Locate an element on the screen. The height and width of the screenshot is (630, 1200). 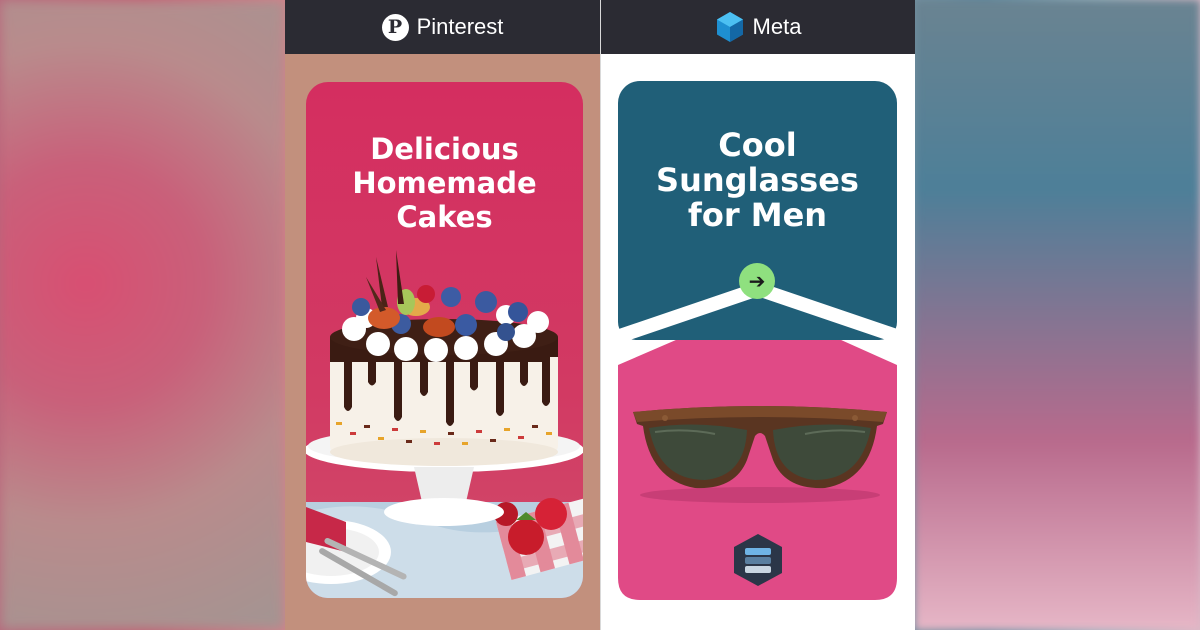
meta-header: Meta is located at coordinates (758, 27).